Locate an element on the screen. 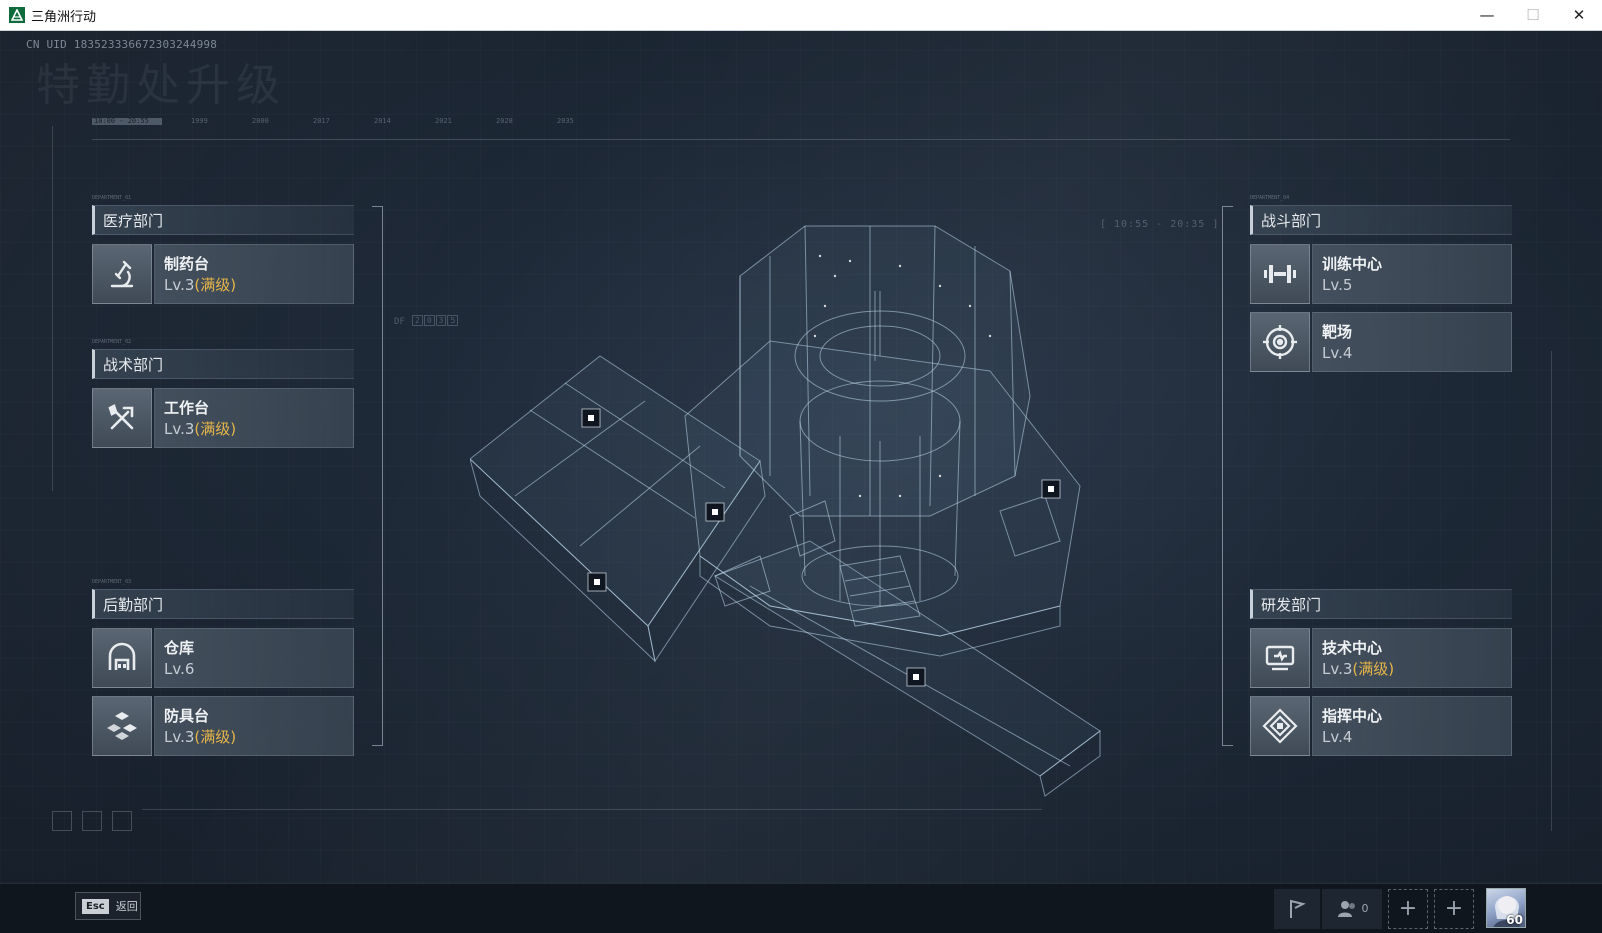  facility-info: 制药台 Lv.3(满级) is located at coordinates (254, 274).